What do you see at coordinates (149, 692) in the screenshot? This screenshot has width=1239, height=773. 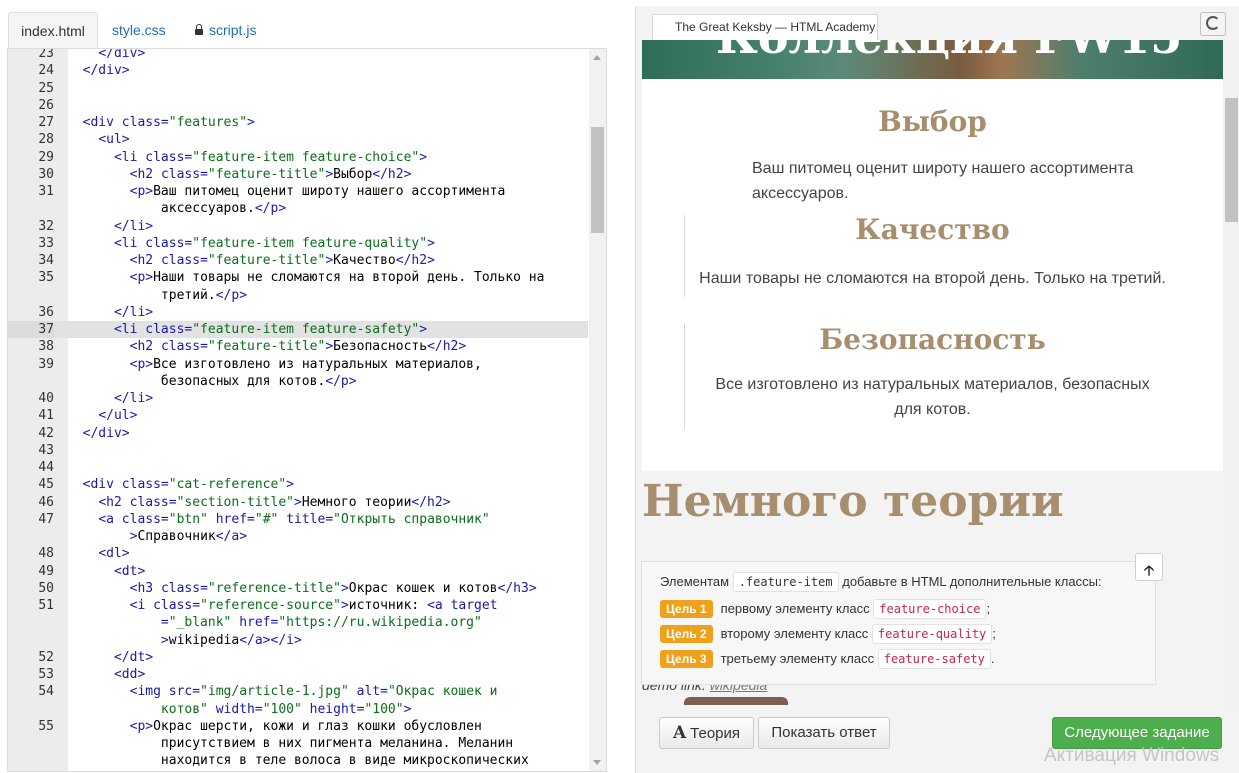 I see `code-token: <img` at bounding box center [149, 692].